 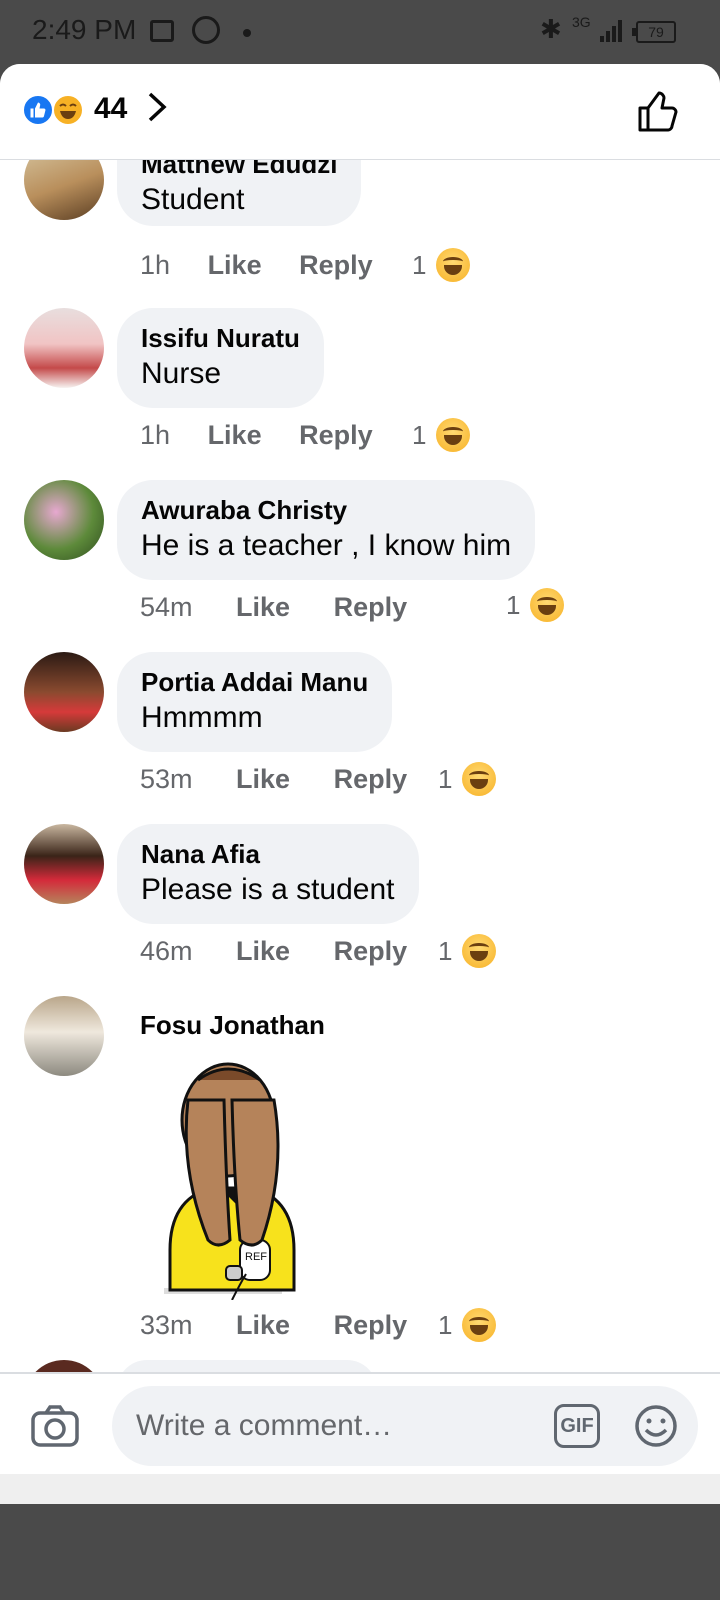 I want to click on gif-button: GIF, so click(x=577, y=1426).